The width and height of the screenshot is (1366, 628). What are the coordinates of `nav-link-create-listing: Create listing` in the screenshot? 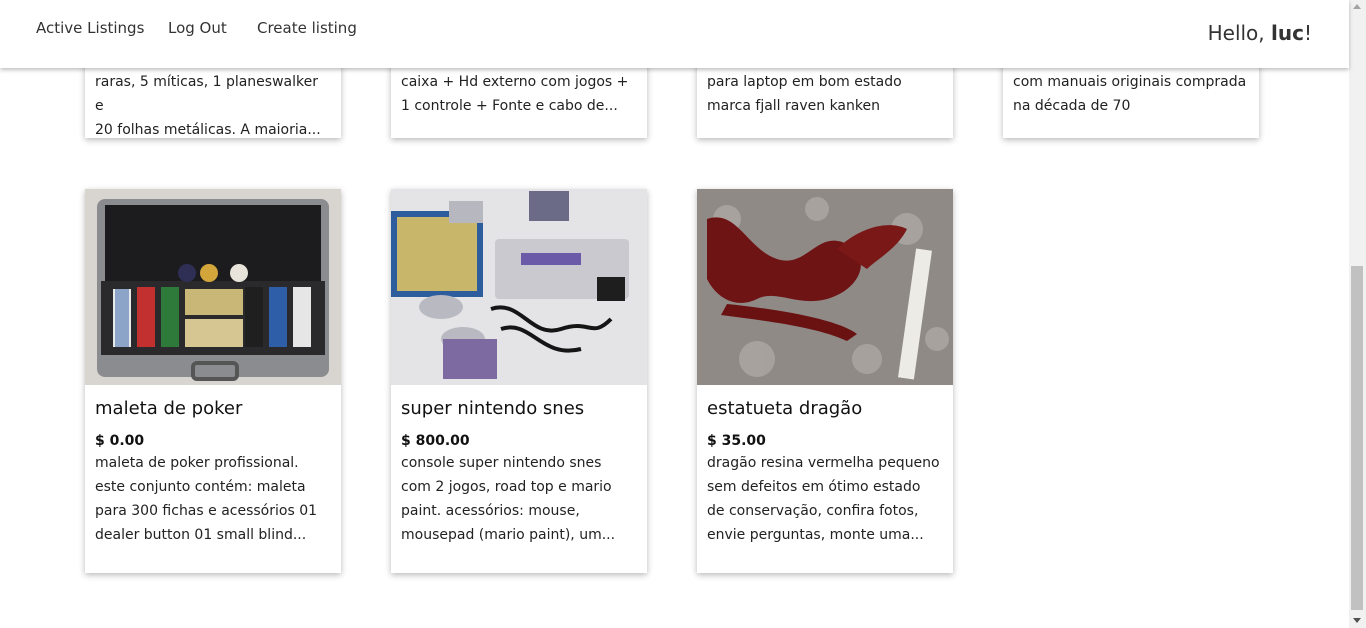 It's located at (307, 28).